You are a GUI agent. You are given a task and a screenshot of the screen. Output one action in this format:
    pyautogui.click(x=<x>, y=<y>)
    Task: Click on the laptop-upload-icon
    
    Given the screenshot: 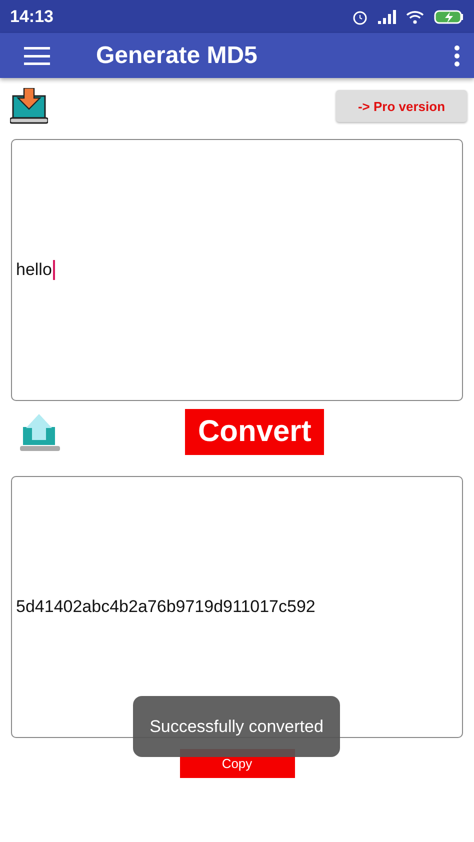 What is the action you would take?
    pyautogui.click(x=40, y=432)
    